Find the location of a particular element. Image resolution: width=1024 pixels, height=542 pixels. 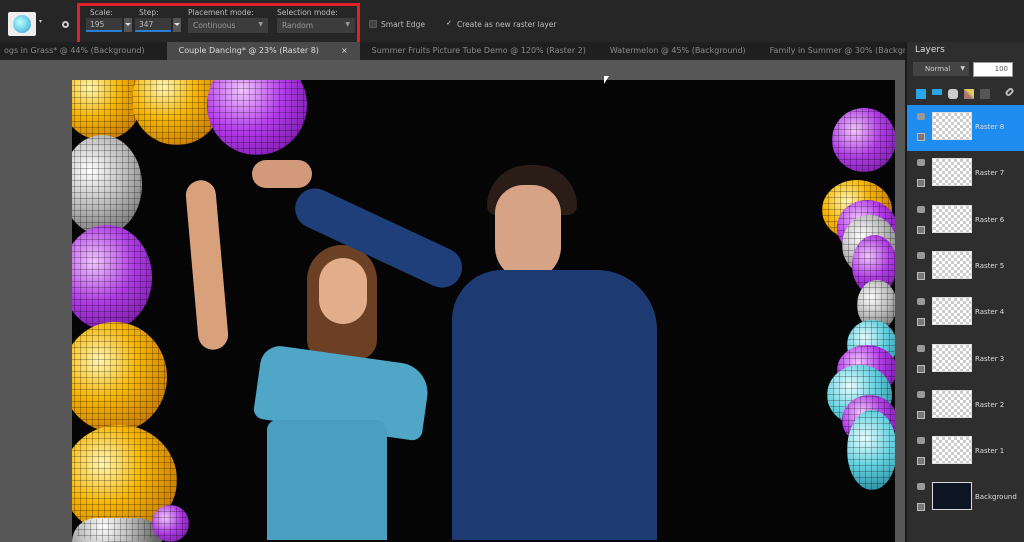

layer-row: Raster 2 is located at coordinates (965, 406).